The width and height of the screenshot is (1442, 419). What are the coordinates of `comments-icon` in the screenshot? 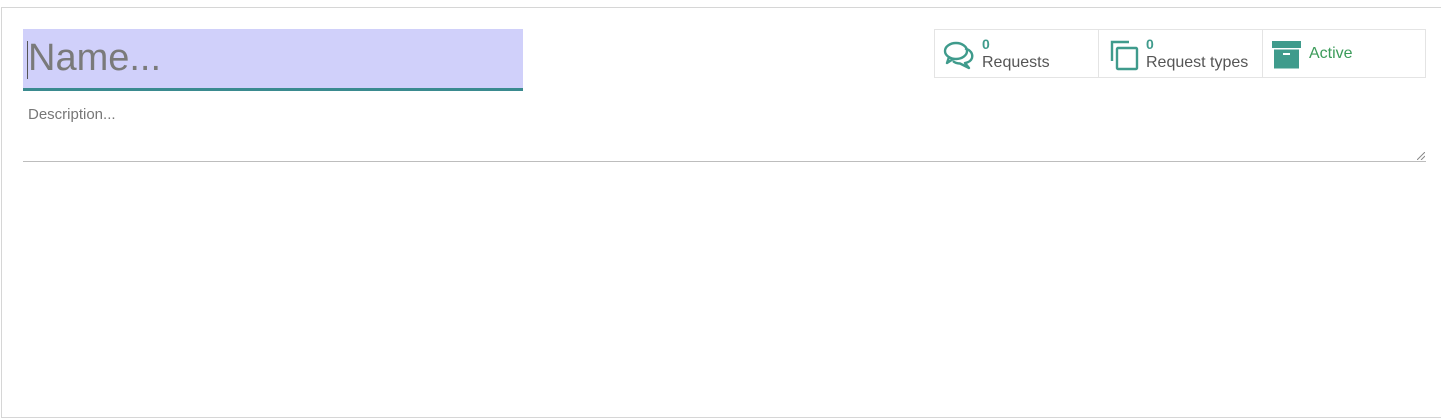 It's located at (958, 55).